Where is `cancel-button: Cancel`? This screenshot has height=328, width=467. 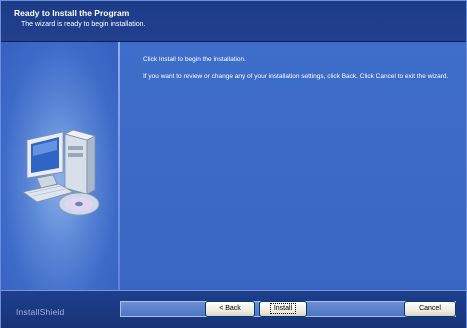 cancel-button: Cancel is located at coordinates (430, 309).